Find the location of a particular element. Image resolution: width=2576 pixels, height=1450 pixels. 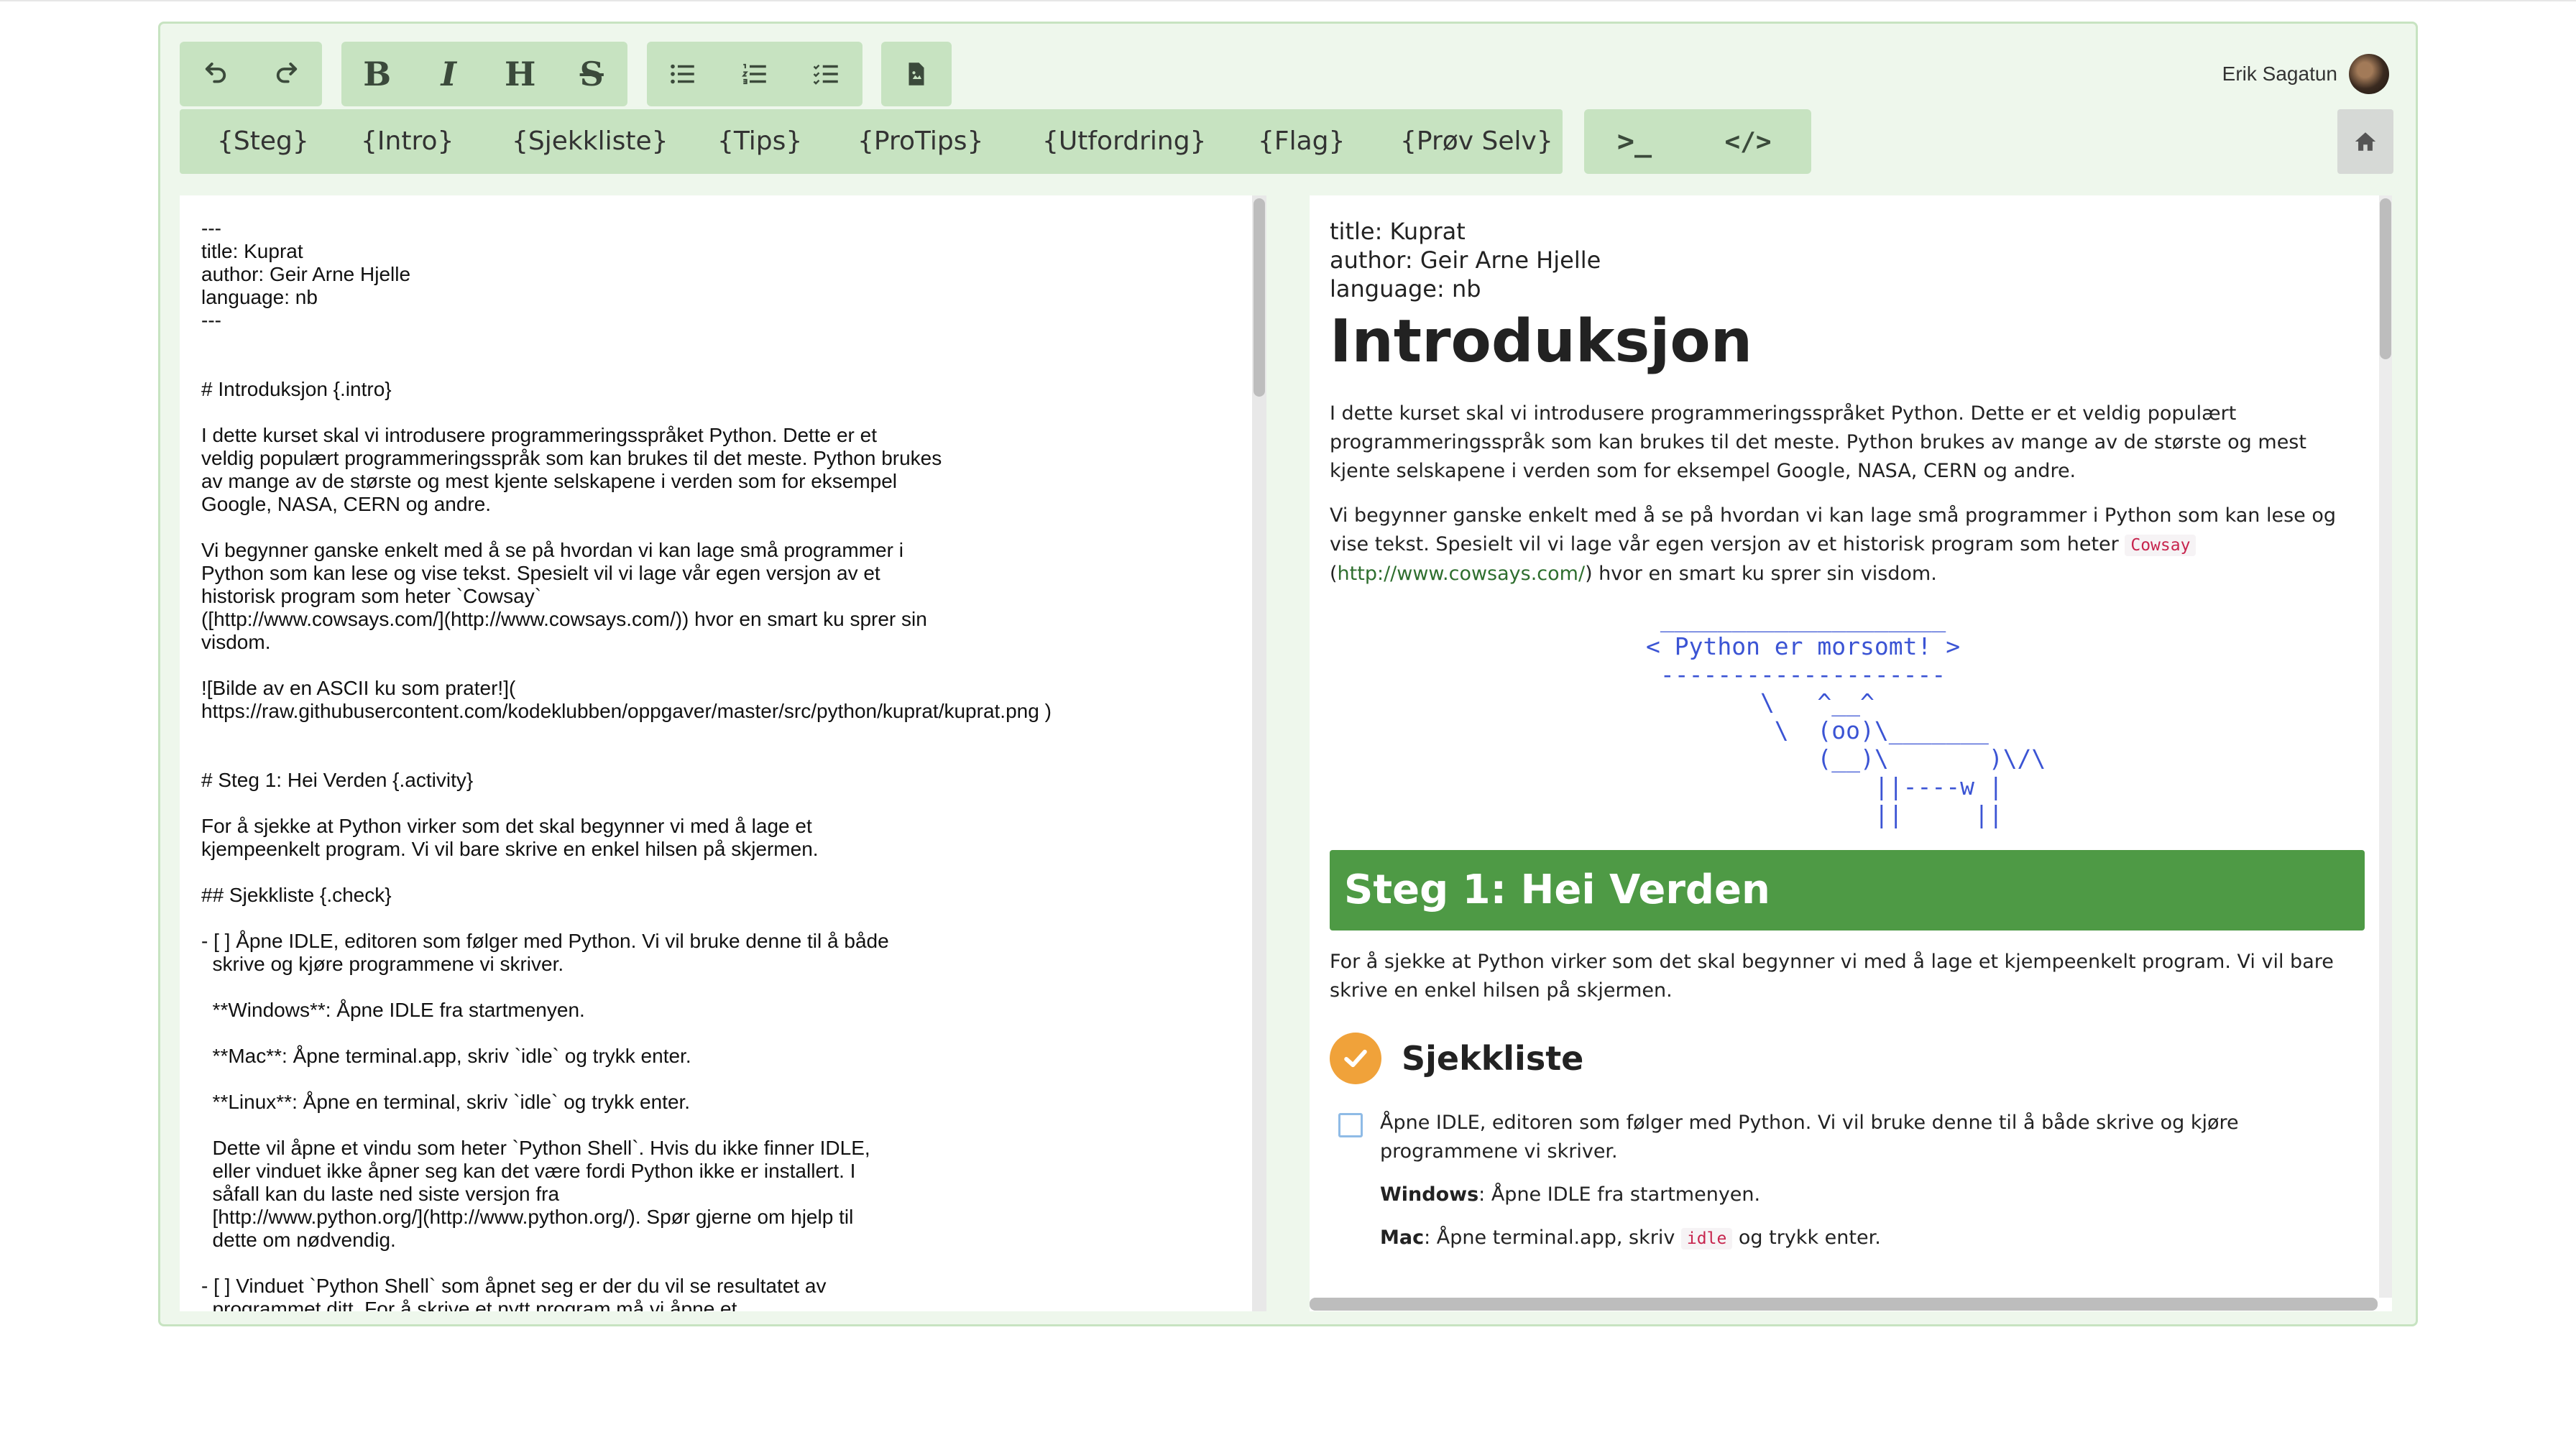

numbered-list-icon is located at coordinates (754, 74).